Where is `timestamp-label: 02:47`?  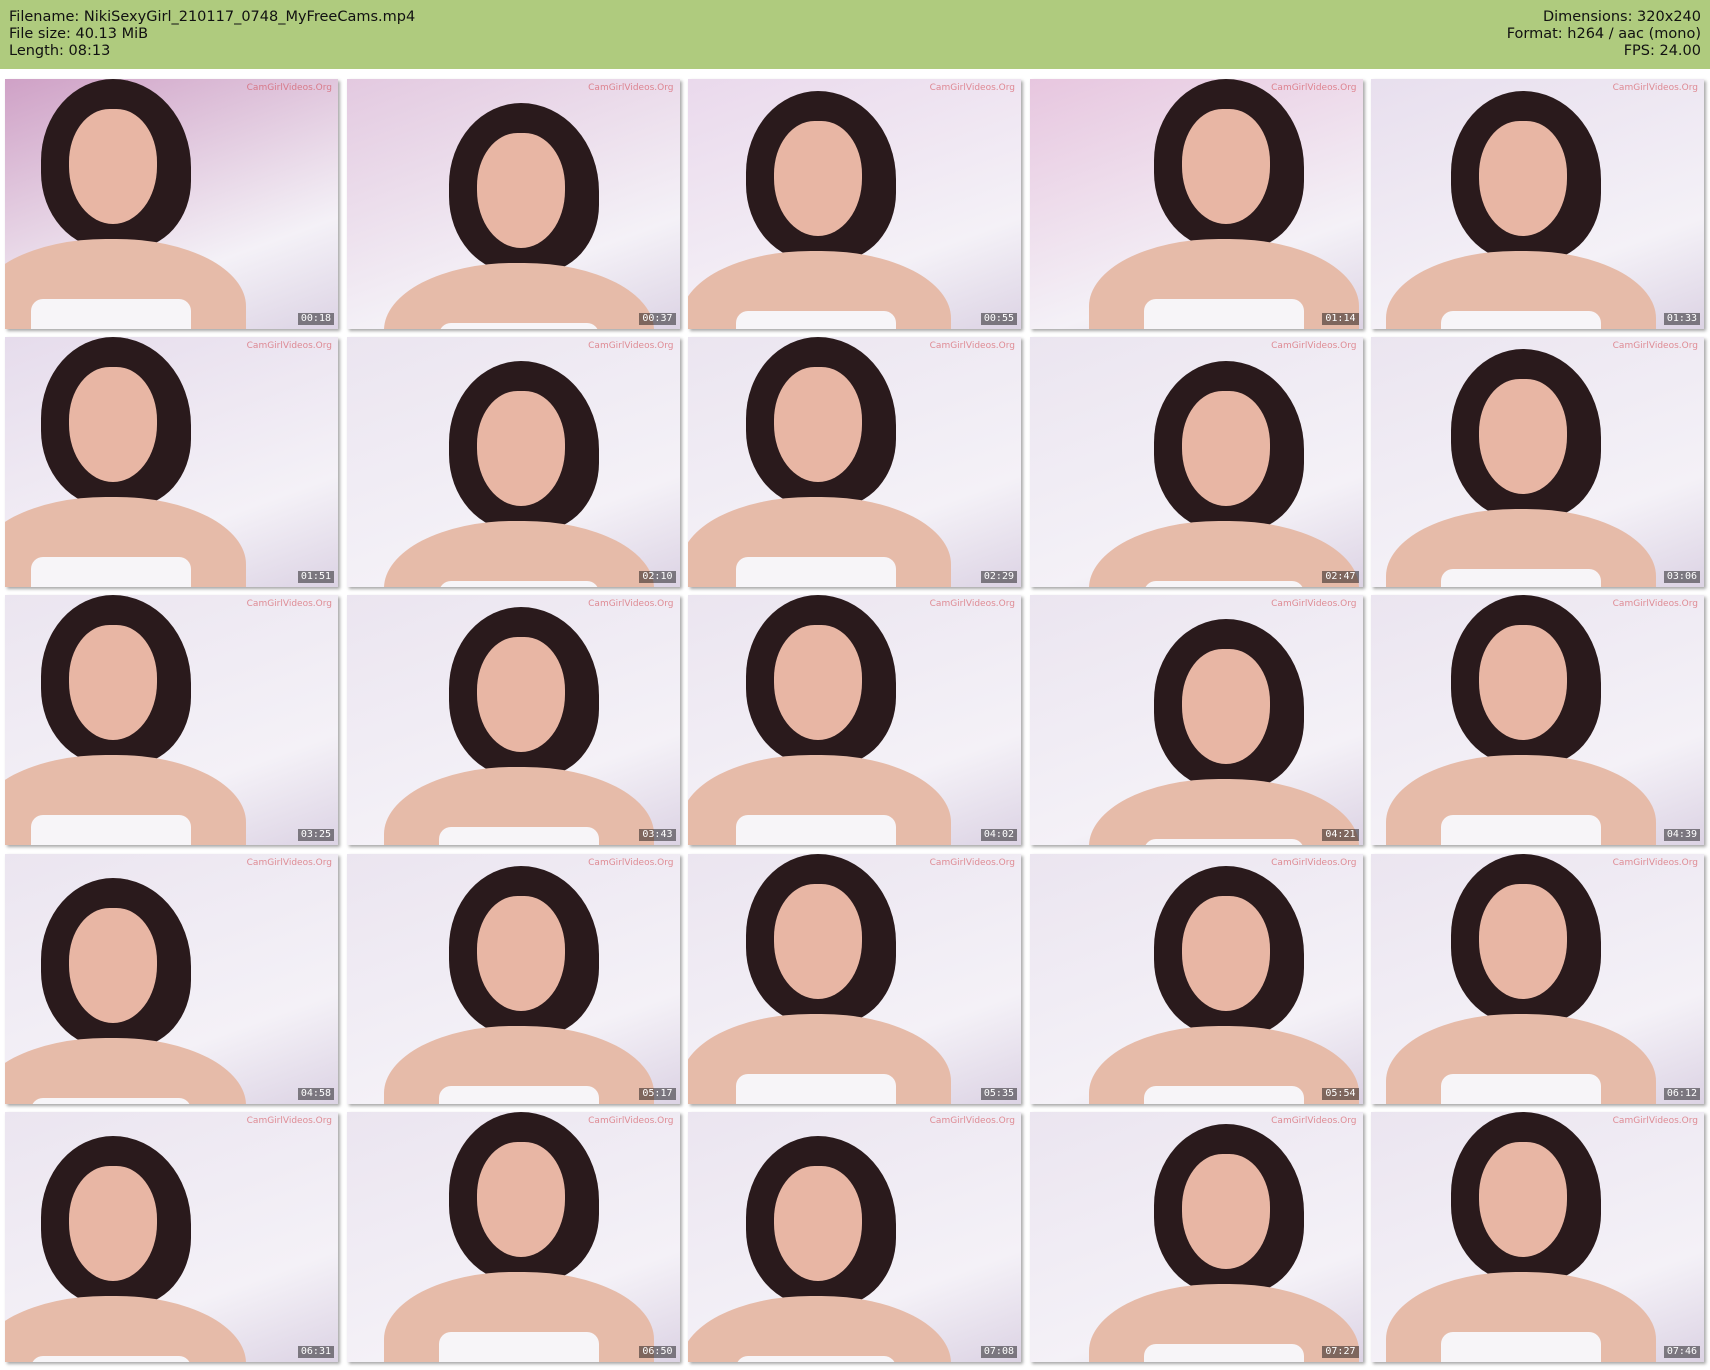
timestamp-label: 02:47 is located at coordinates (1340, 577).